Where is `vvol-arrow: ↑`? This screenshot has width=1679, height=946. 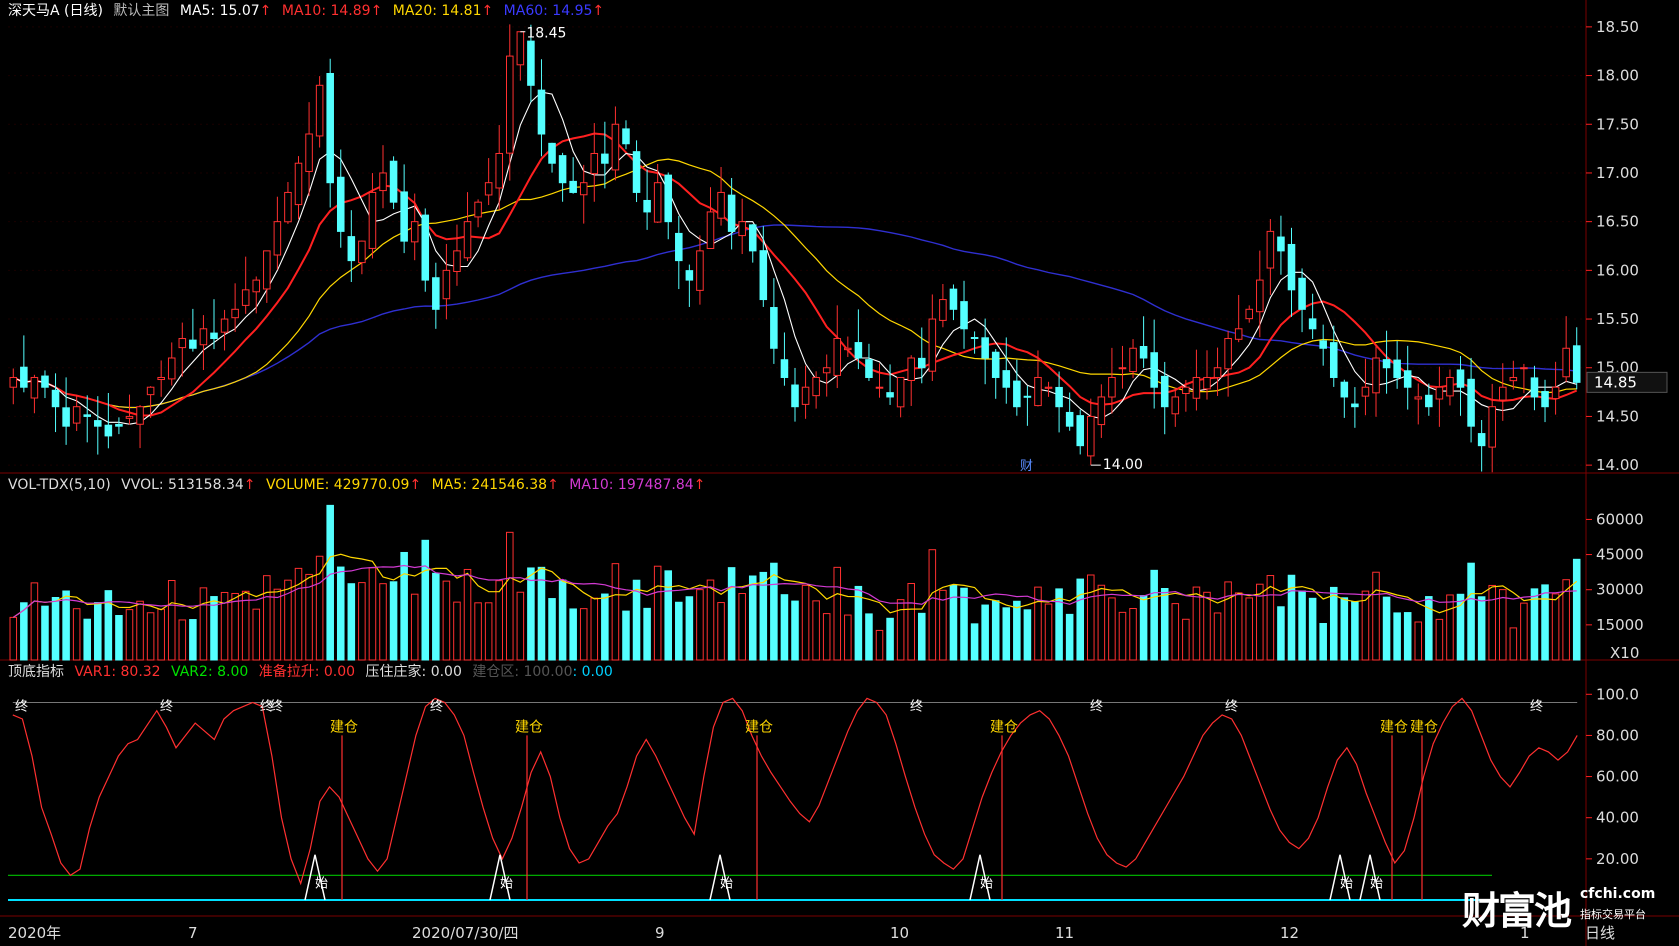 vvol-arrow: ↑ is located at coordinates (249, 485).